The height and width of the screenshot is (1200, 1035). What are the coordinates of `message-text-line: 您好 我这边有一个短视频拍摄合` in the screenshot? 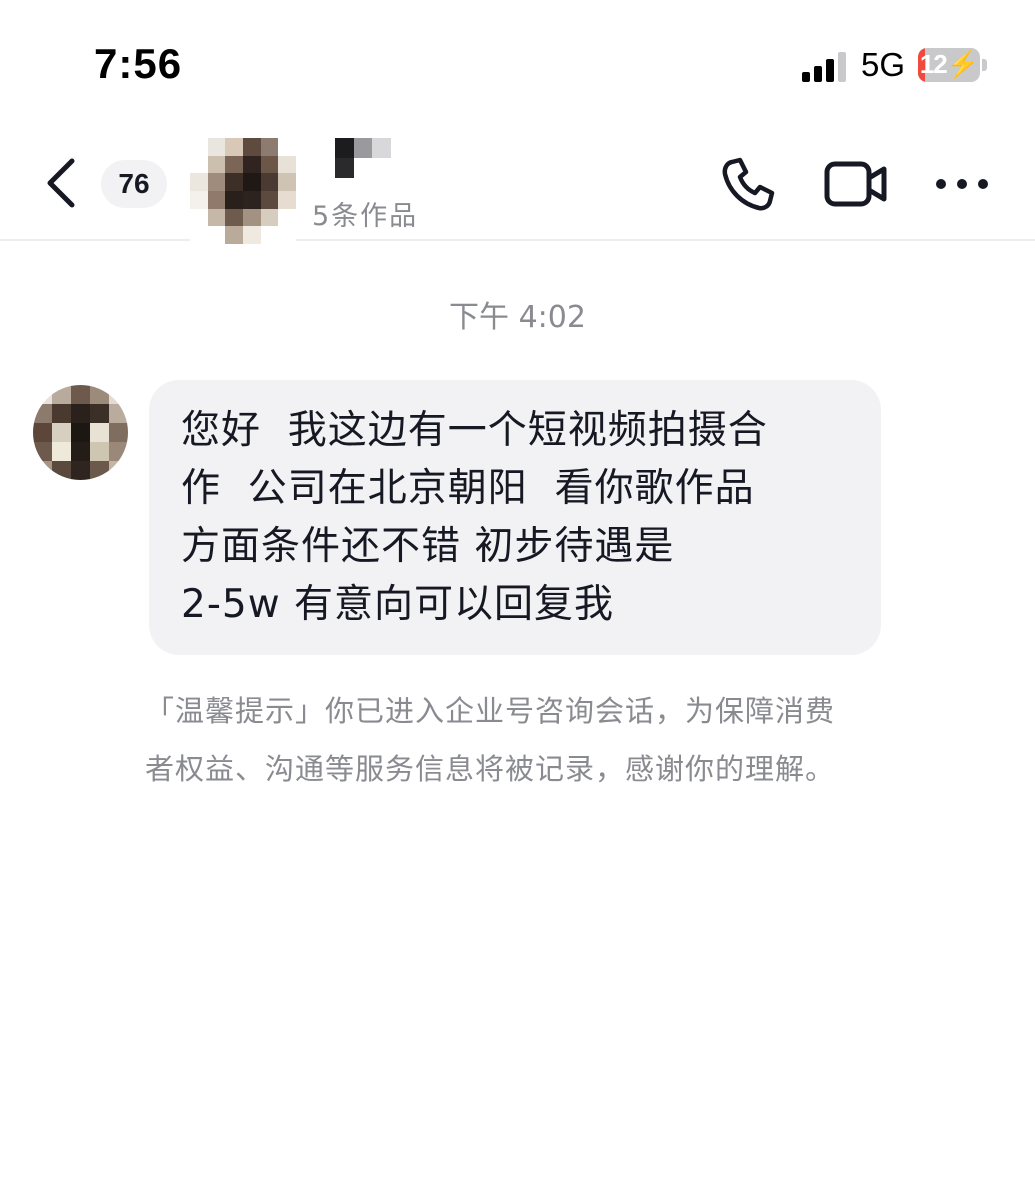 It's located at (474, 430).